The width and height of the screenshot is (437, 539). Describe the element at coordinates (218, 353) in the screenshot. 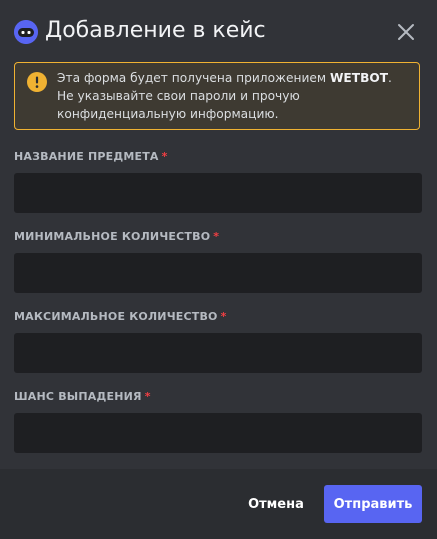

I see `max-quantity-input` at that location.